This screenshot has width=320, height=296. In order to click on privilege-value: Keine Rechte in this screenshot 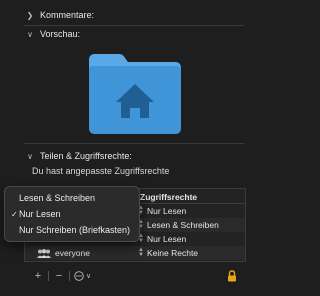, I will do `click(173, 253)`.